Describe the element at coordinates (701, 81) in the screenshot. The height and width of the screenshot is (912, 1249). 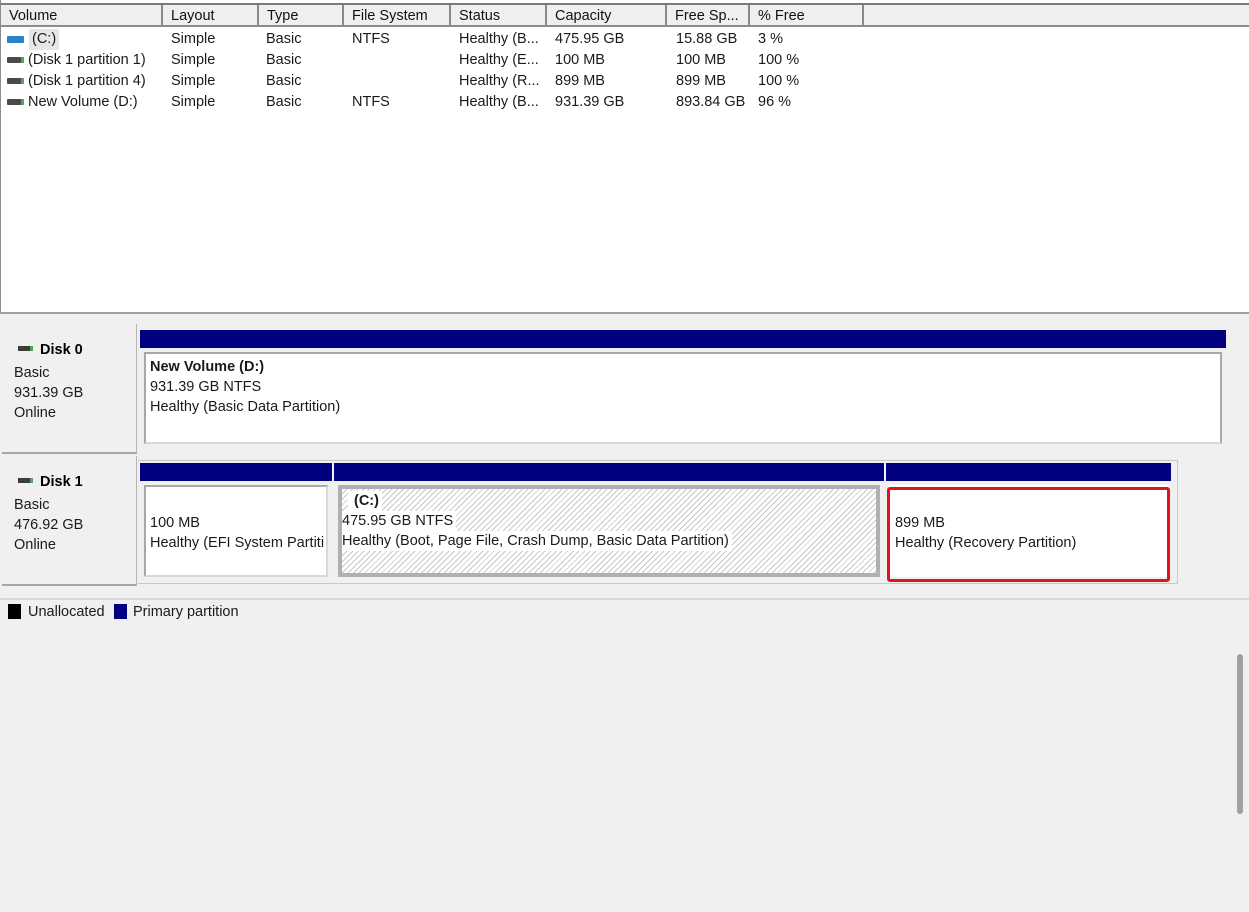
I see `volume-free-space: 899 MB` at that location.